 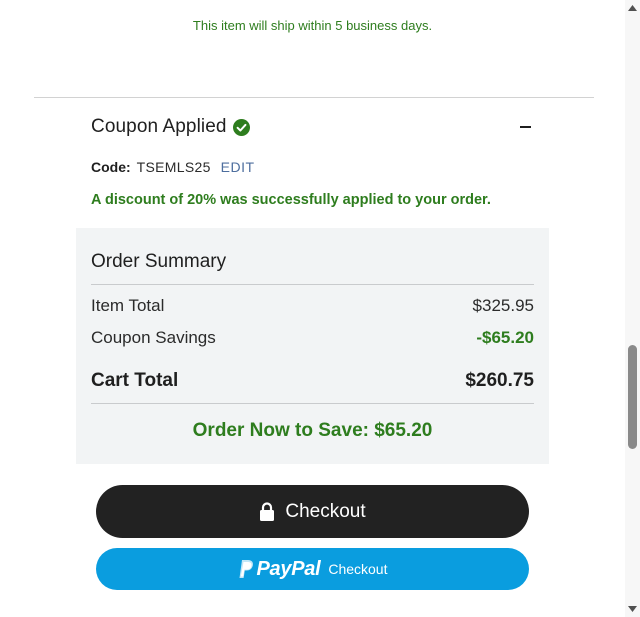 I want to click on coupon-code-value: TSEMLS25, so click(x=173, y=167).